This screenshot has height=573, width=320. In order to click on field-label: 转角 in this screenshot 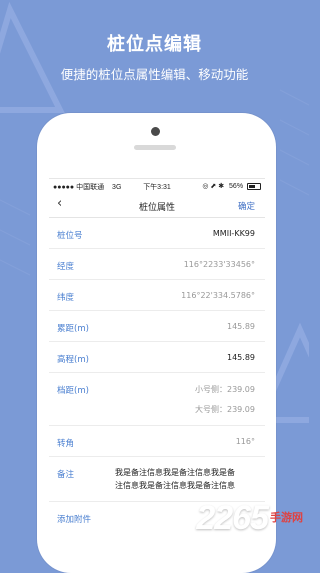, I will do `click(66, 444)`.